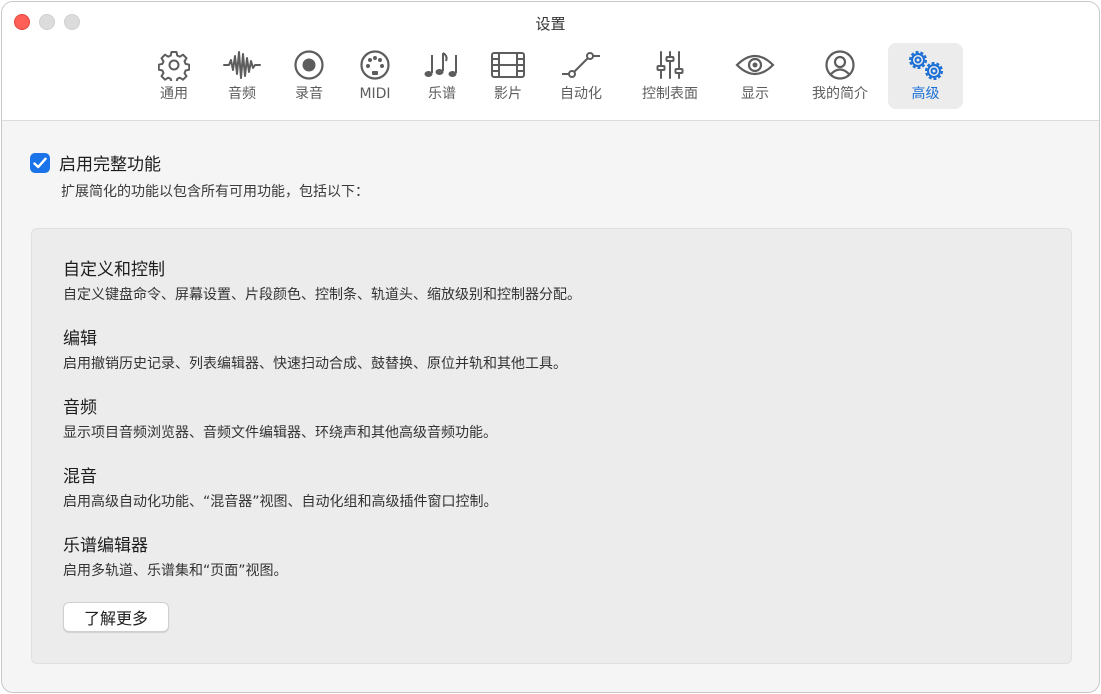 The image size is (1101, 694). I want to click on enable-complete-features-row: 启用完整功能, so click(95, 162).